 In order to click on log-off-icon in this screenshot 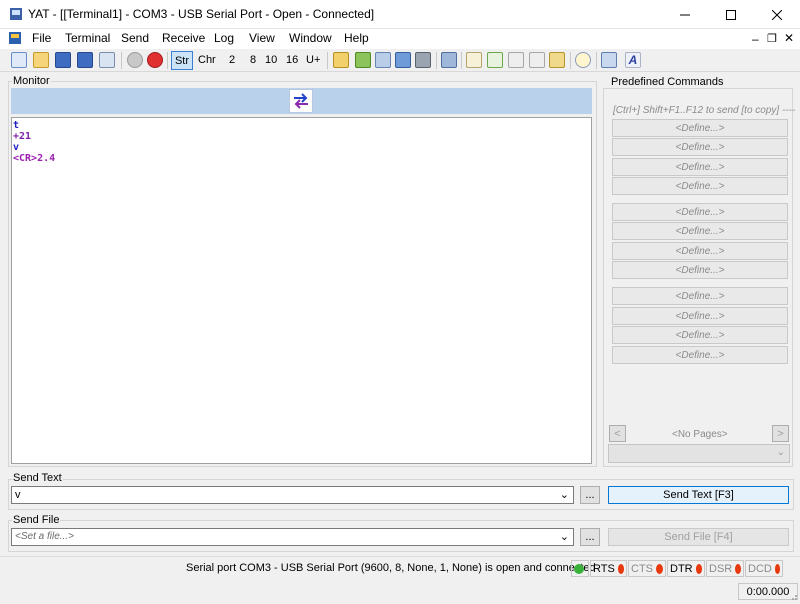, I will do `click(516, 60)`.